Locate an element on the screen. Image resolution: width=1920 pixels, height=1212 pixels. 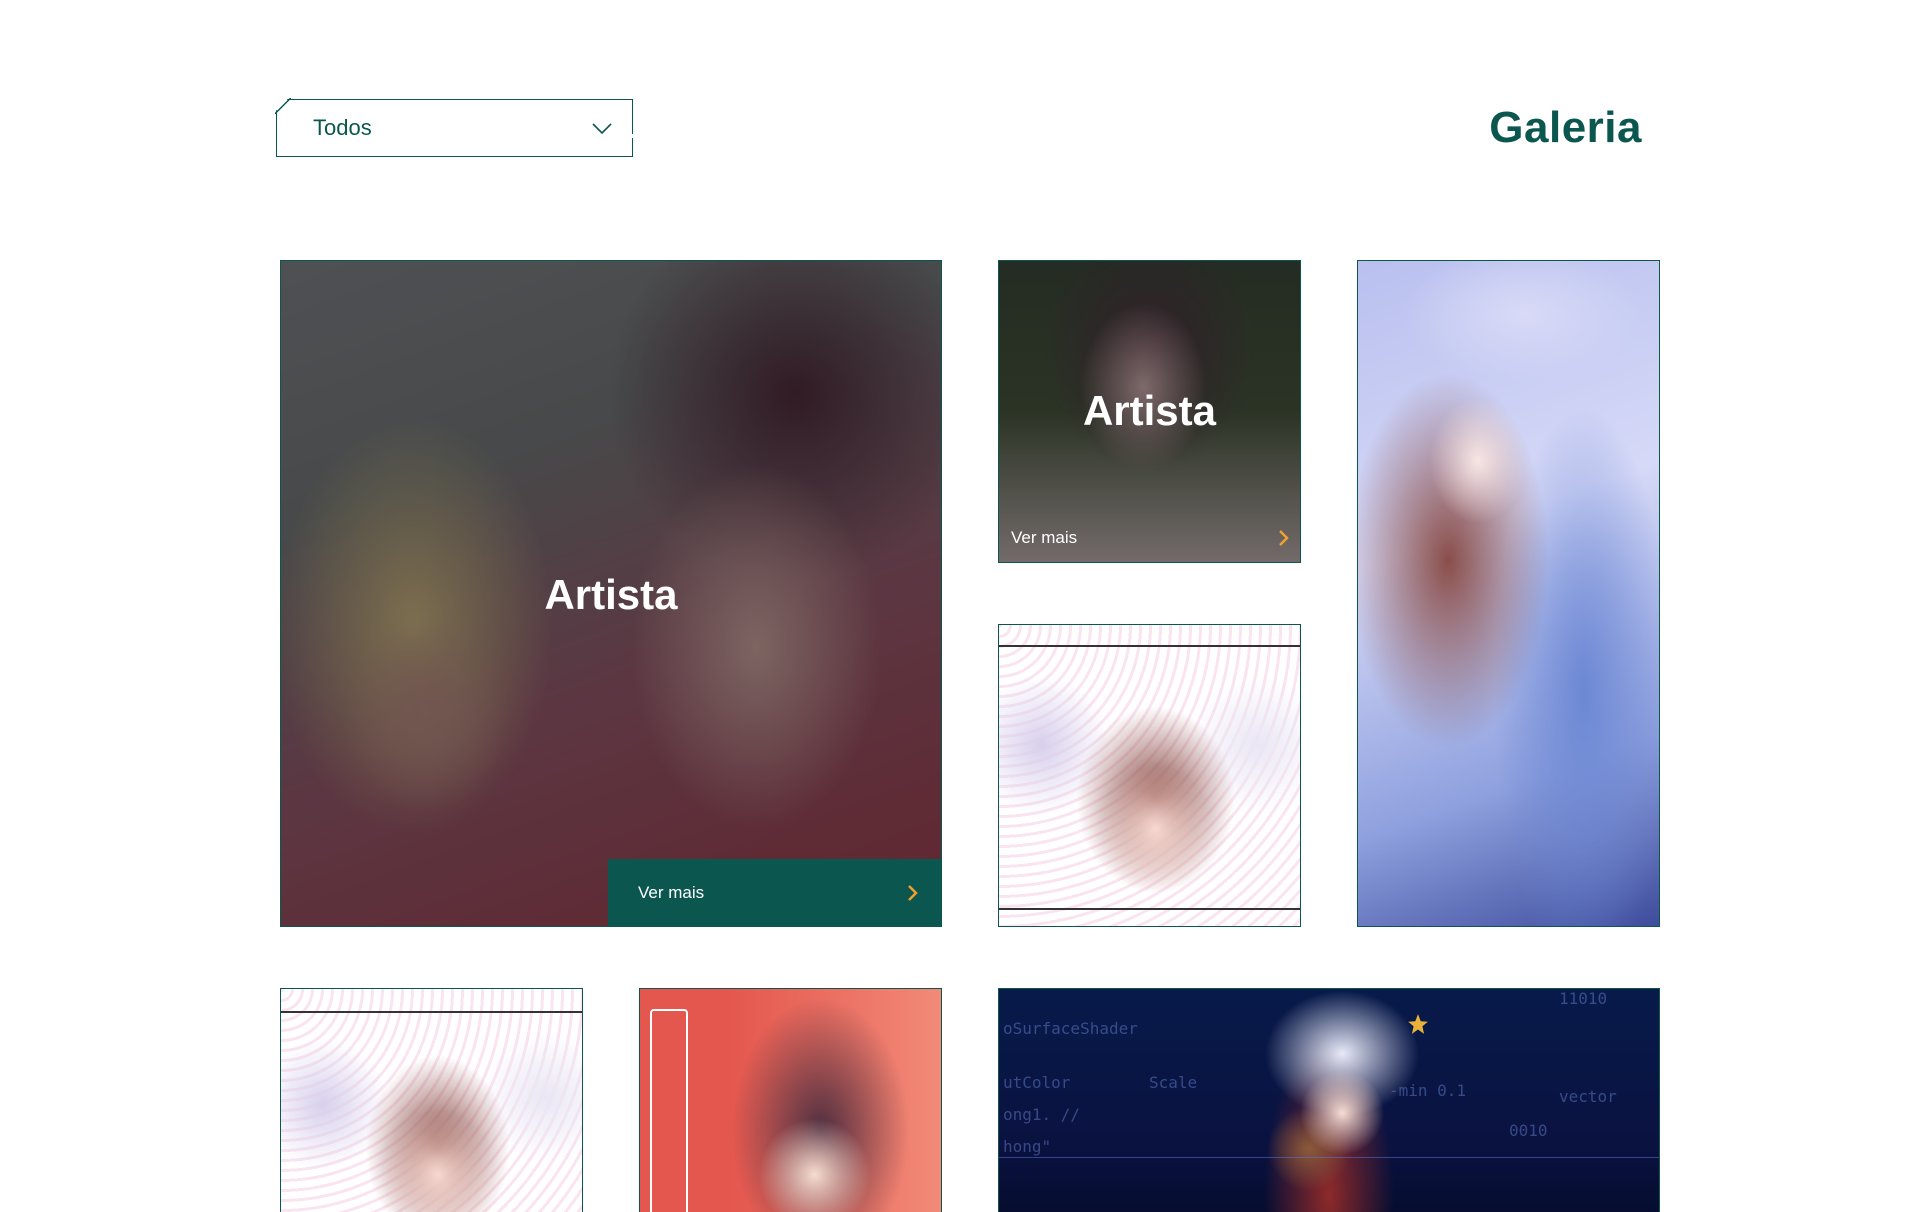
code-text: -min 0.1 is located at coordinates (1428, 1090).